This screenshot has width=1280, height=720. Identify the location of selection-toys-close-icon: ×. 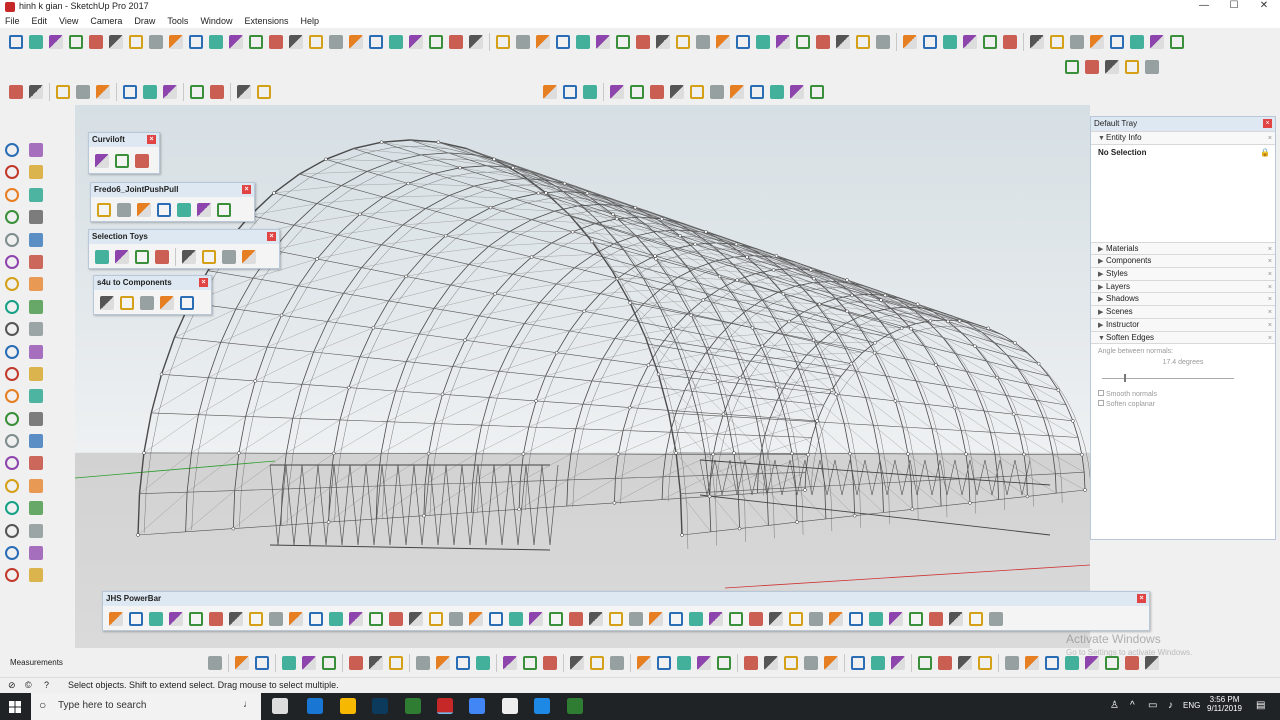
(271, 236).